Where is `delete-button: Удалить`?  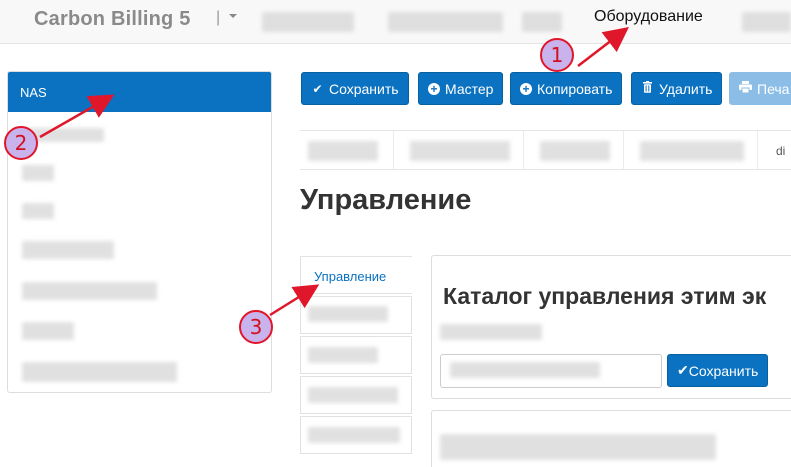 delete-button: Удалить is located at coordinates (677, 88).